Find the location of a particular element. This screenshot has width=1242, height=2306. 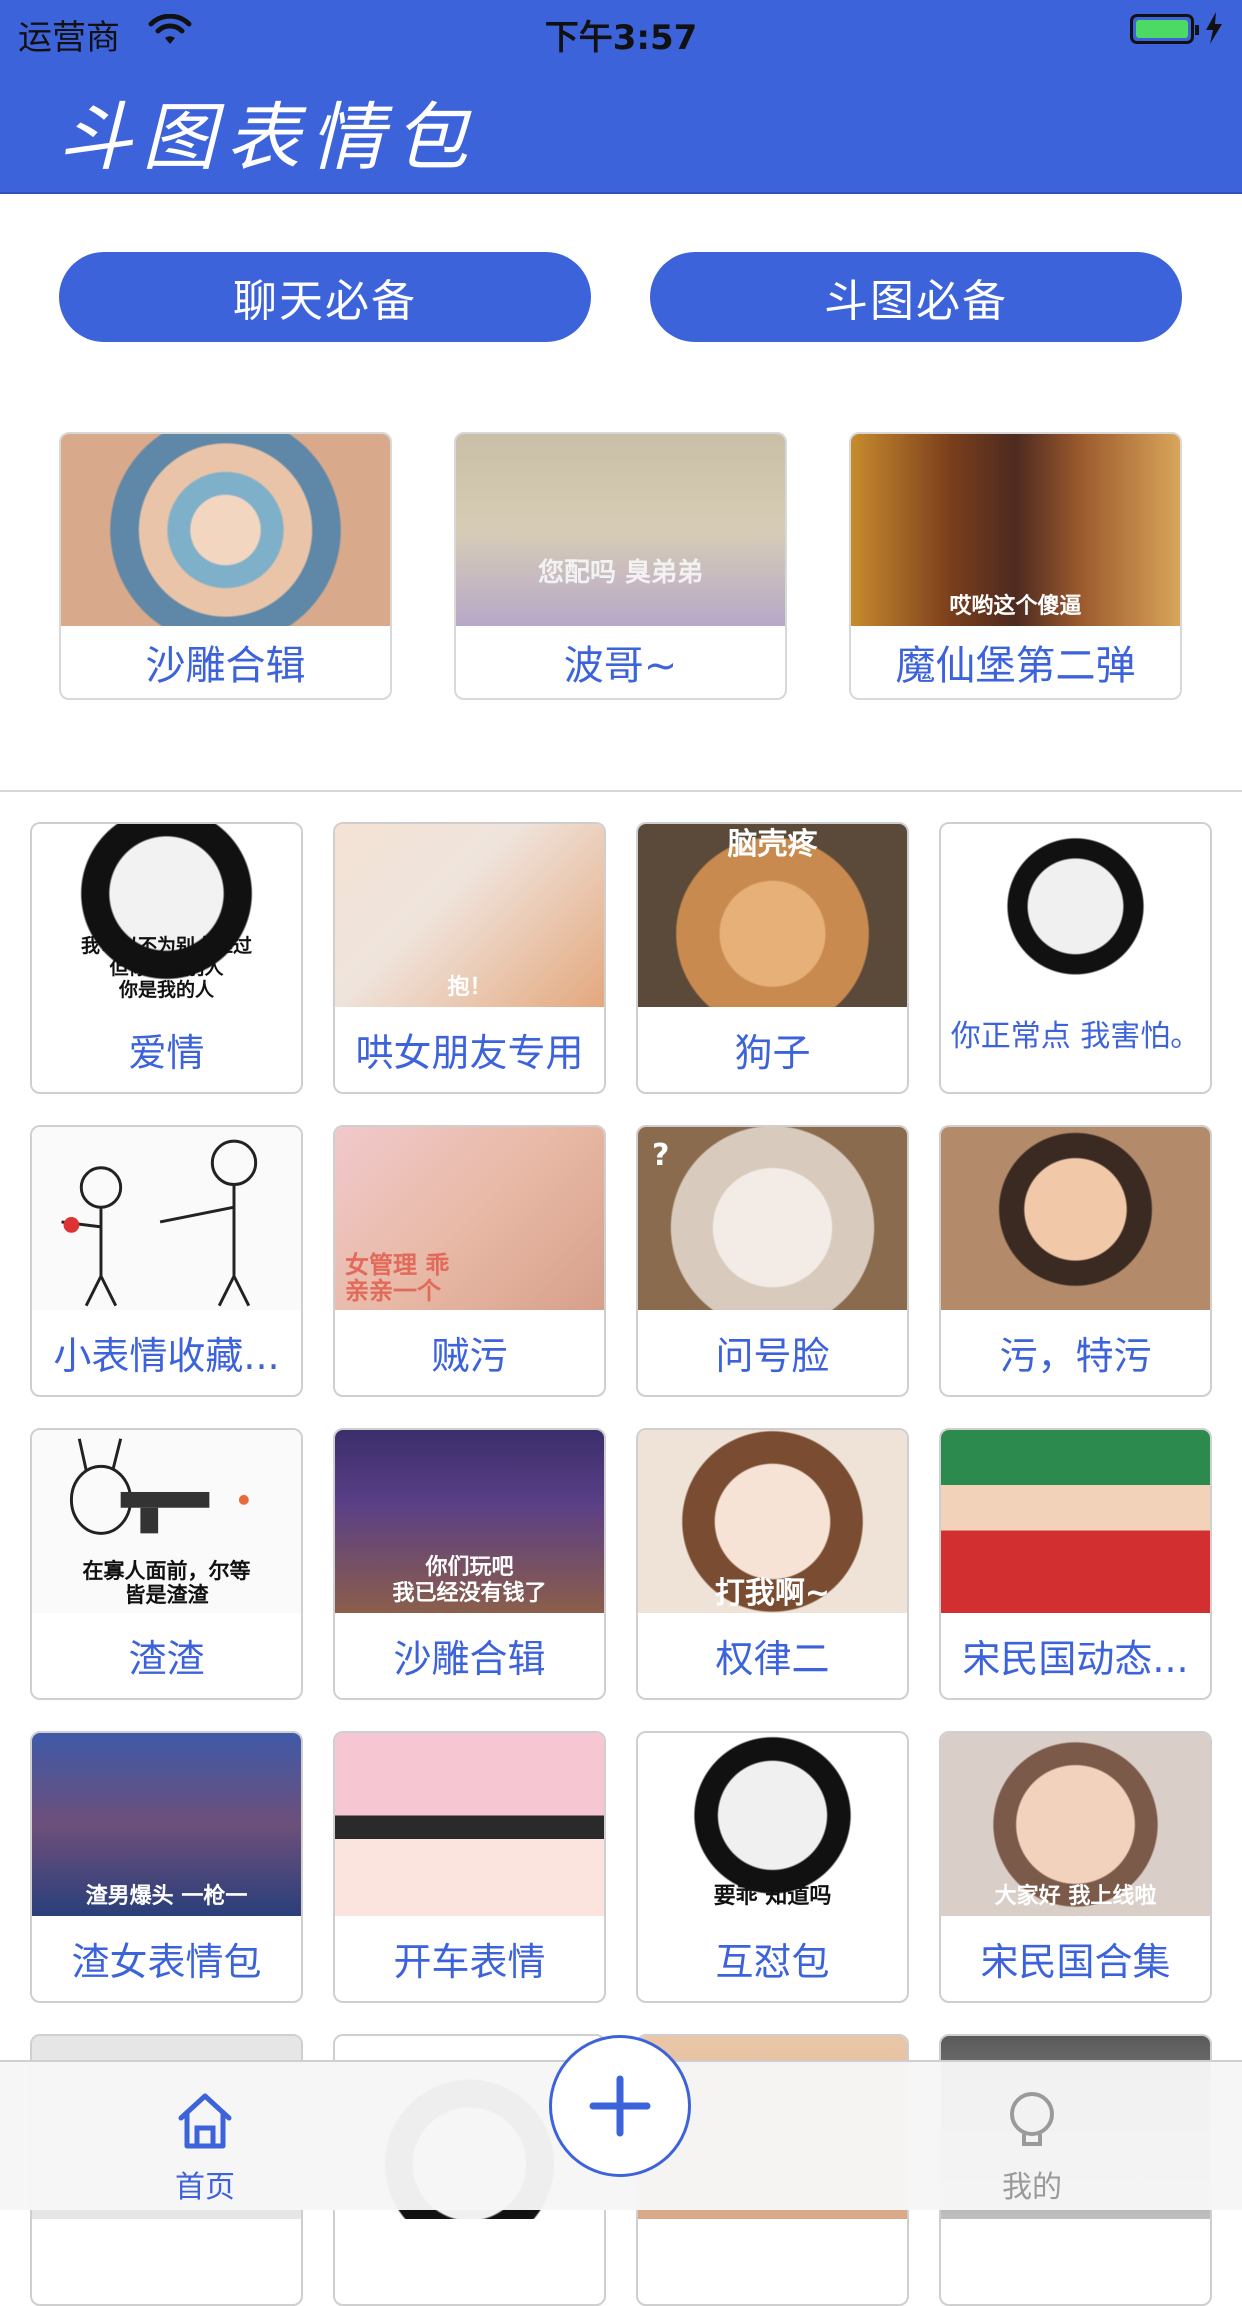

featured-card: 您配吗 臭弟弟 波哥~ is located at coordinates (620, 566).